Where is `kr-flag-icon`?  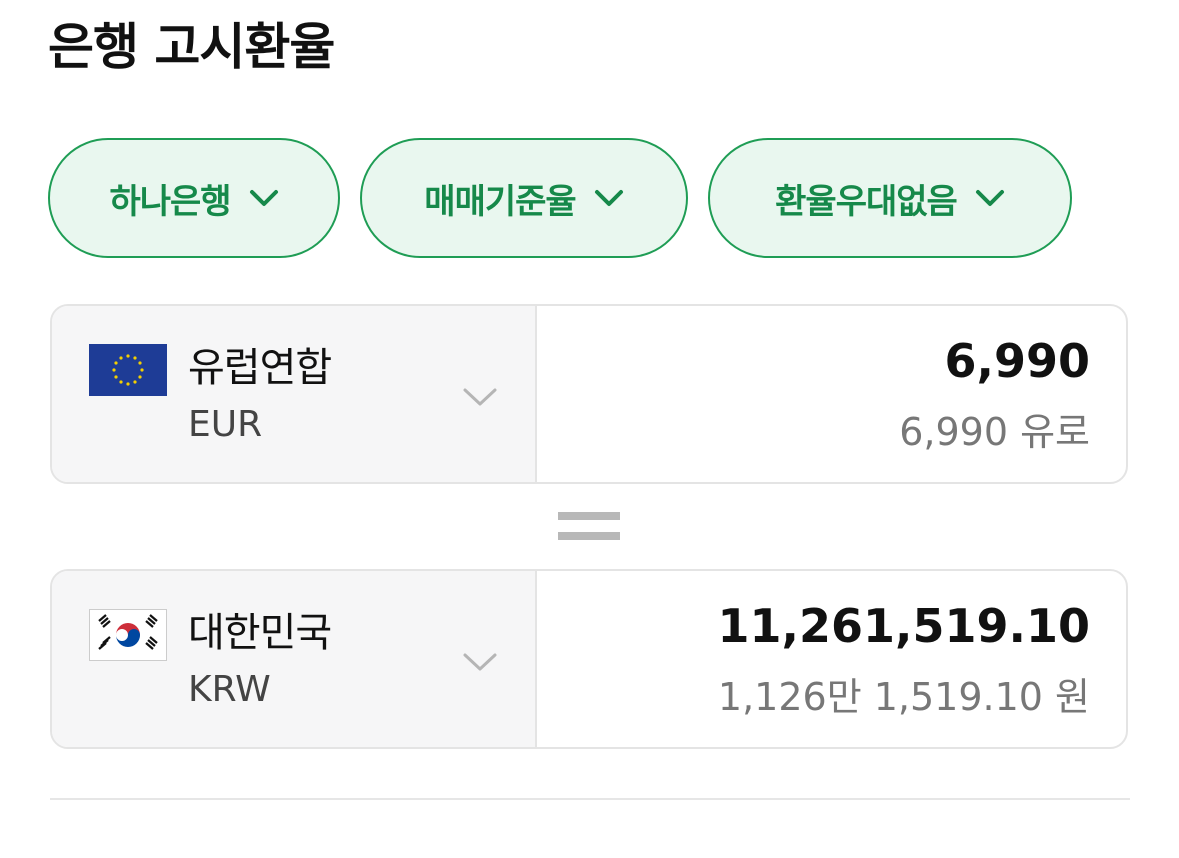 kr-flag-icon is located at coordinates (128, 635).